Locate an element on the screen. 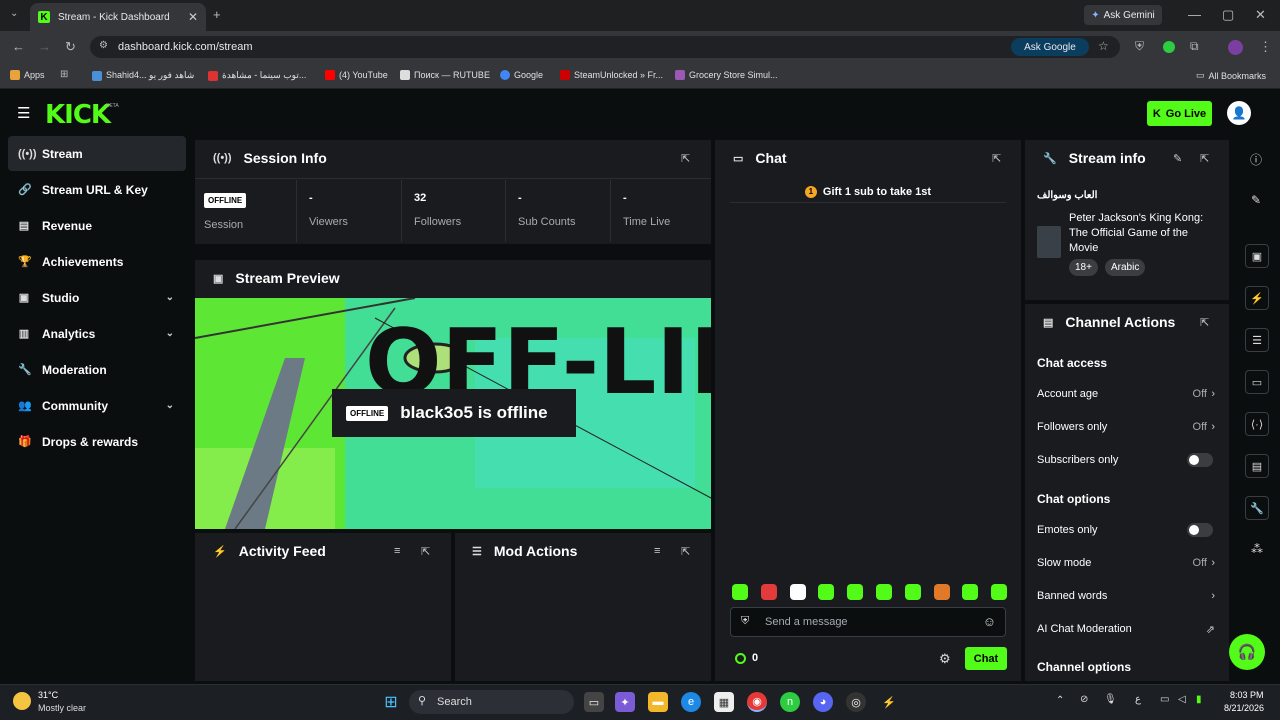 The width and height of the screenshot is (1280, 720). banned-words-row: Banned words › is located at coordinates (1128, 596).